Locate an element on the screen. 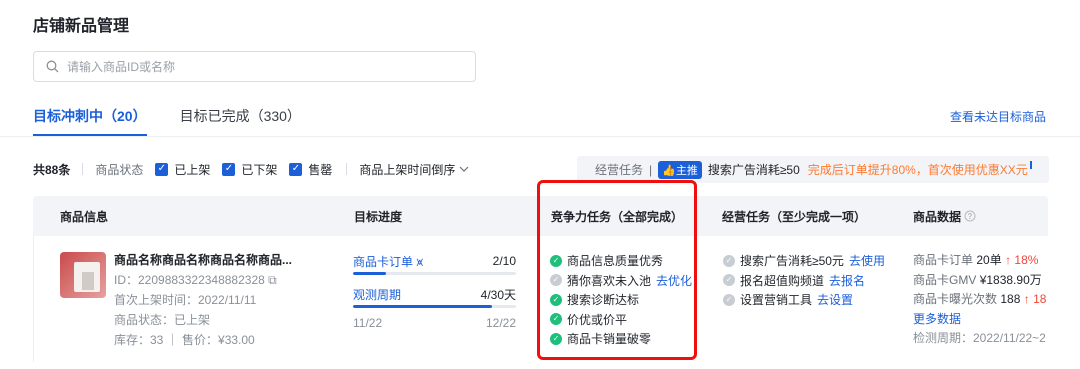 The height and width of the screenshot is (369, 1080). metric-row: 商品卡订单 20单 ↑ 18% is located at coordinates (983, 261).